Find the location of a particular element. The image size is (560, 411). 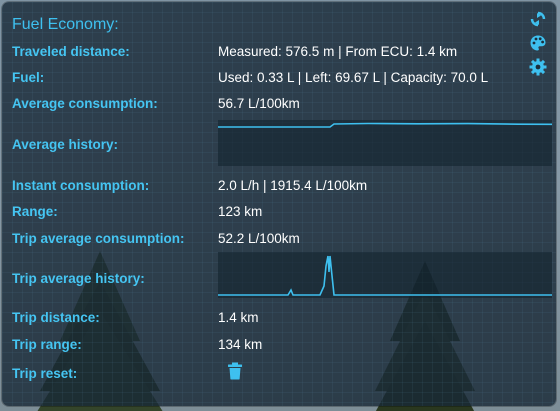

label-average-consumption: Average consumption: is located at coordinates (85, 103).